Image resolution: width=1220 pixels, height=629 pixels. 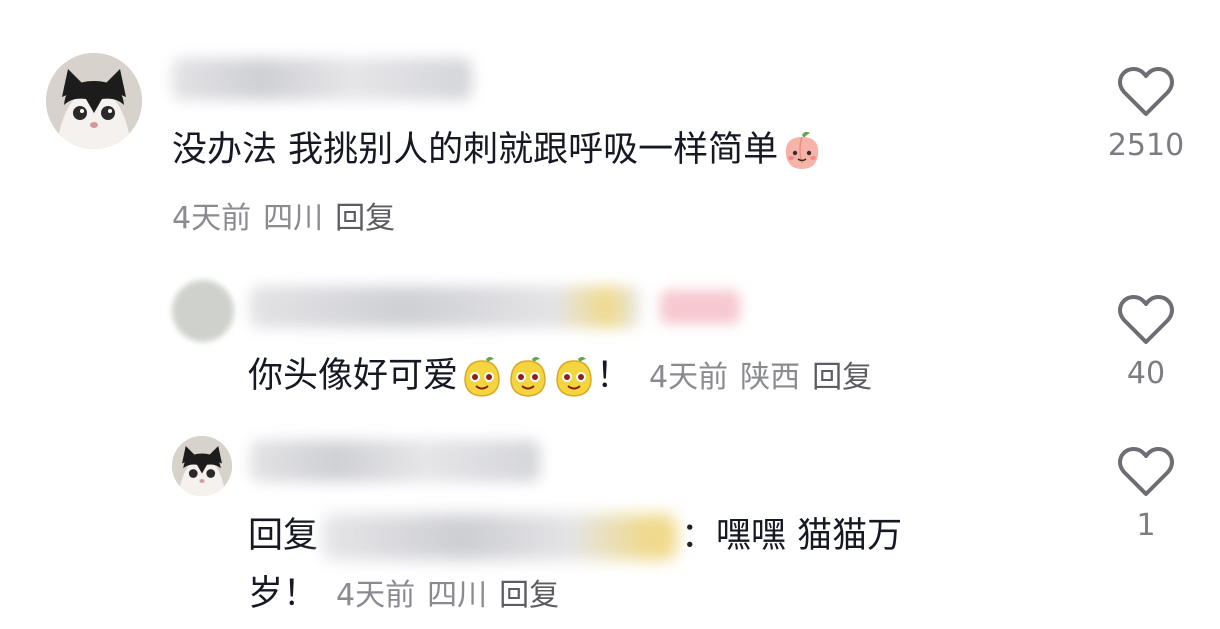 I want to click on mentioned-username-blurred, so click(x=500, y=537).